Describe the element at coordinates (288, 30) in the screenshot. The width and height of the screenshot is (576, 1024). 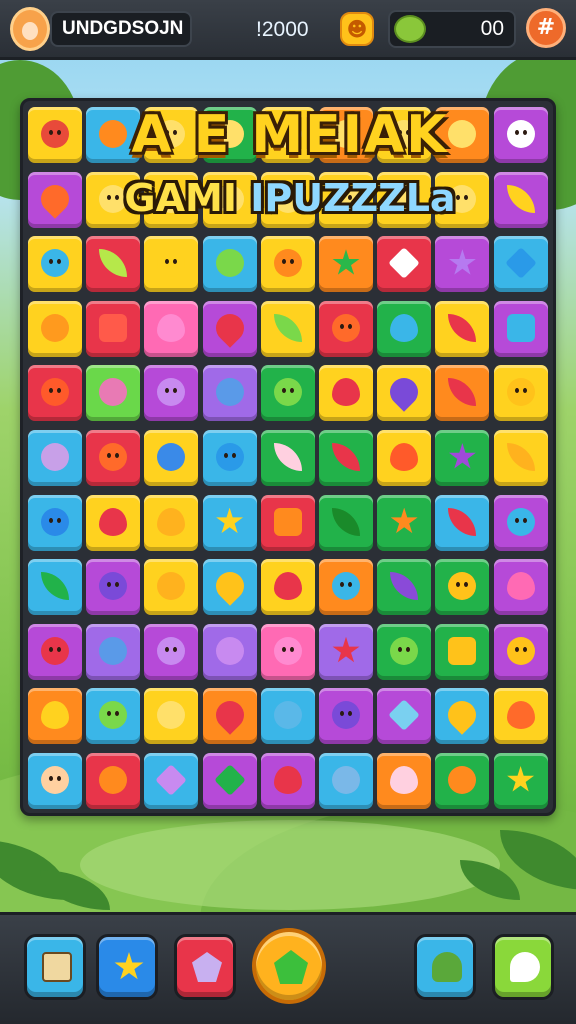
I see `top-bar: UNDGDSOJN !2000 ☻ 00 #` at that location.